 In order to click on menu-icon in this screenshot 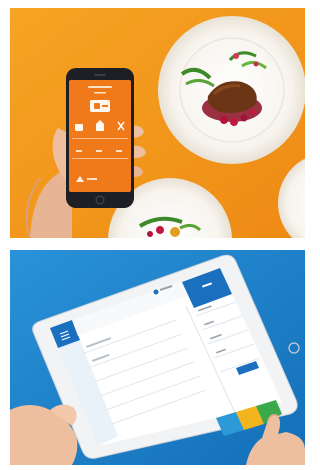, I will do `click(79, 127)`.